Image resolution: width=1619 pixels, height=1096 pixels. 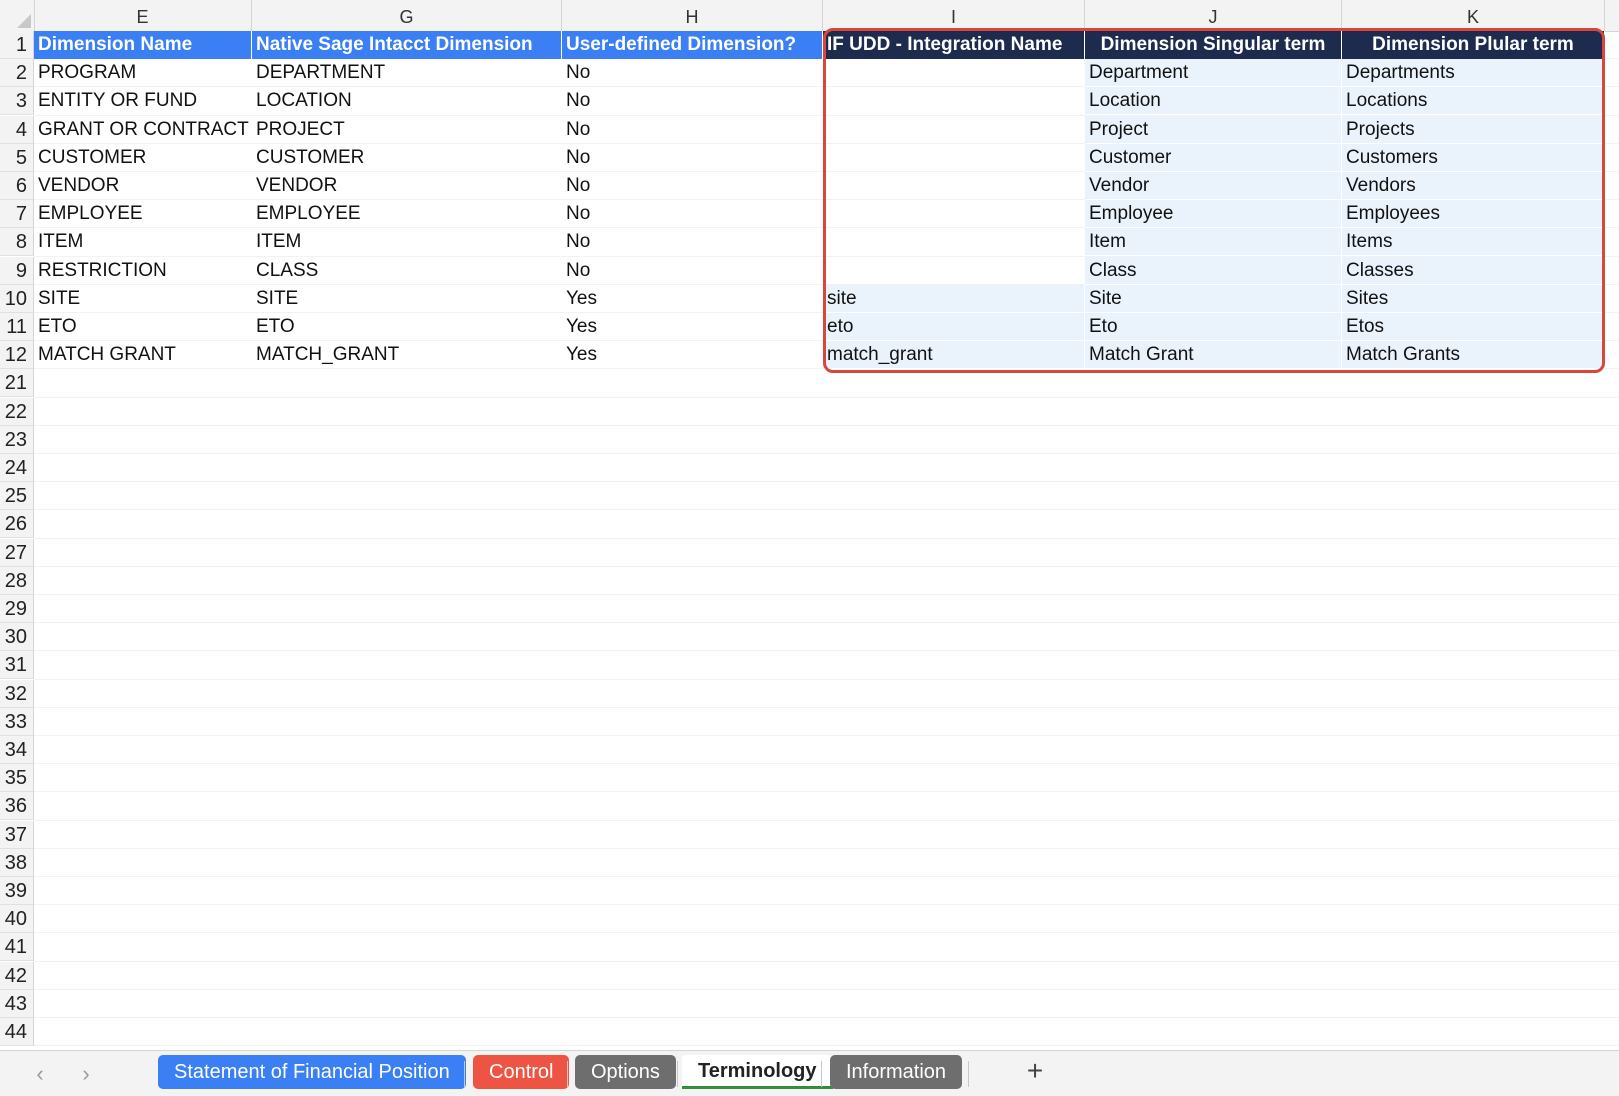 What do you see at coordinates (17, 157) in the screenshot?
I see `row-header: 5` at bounding box center [17, 157].